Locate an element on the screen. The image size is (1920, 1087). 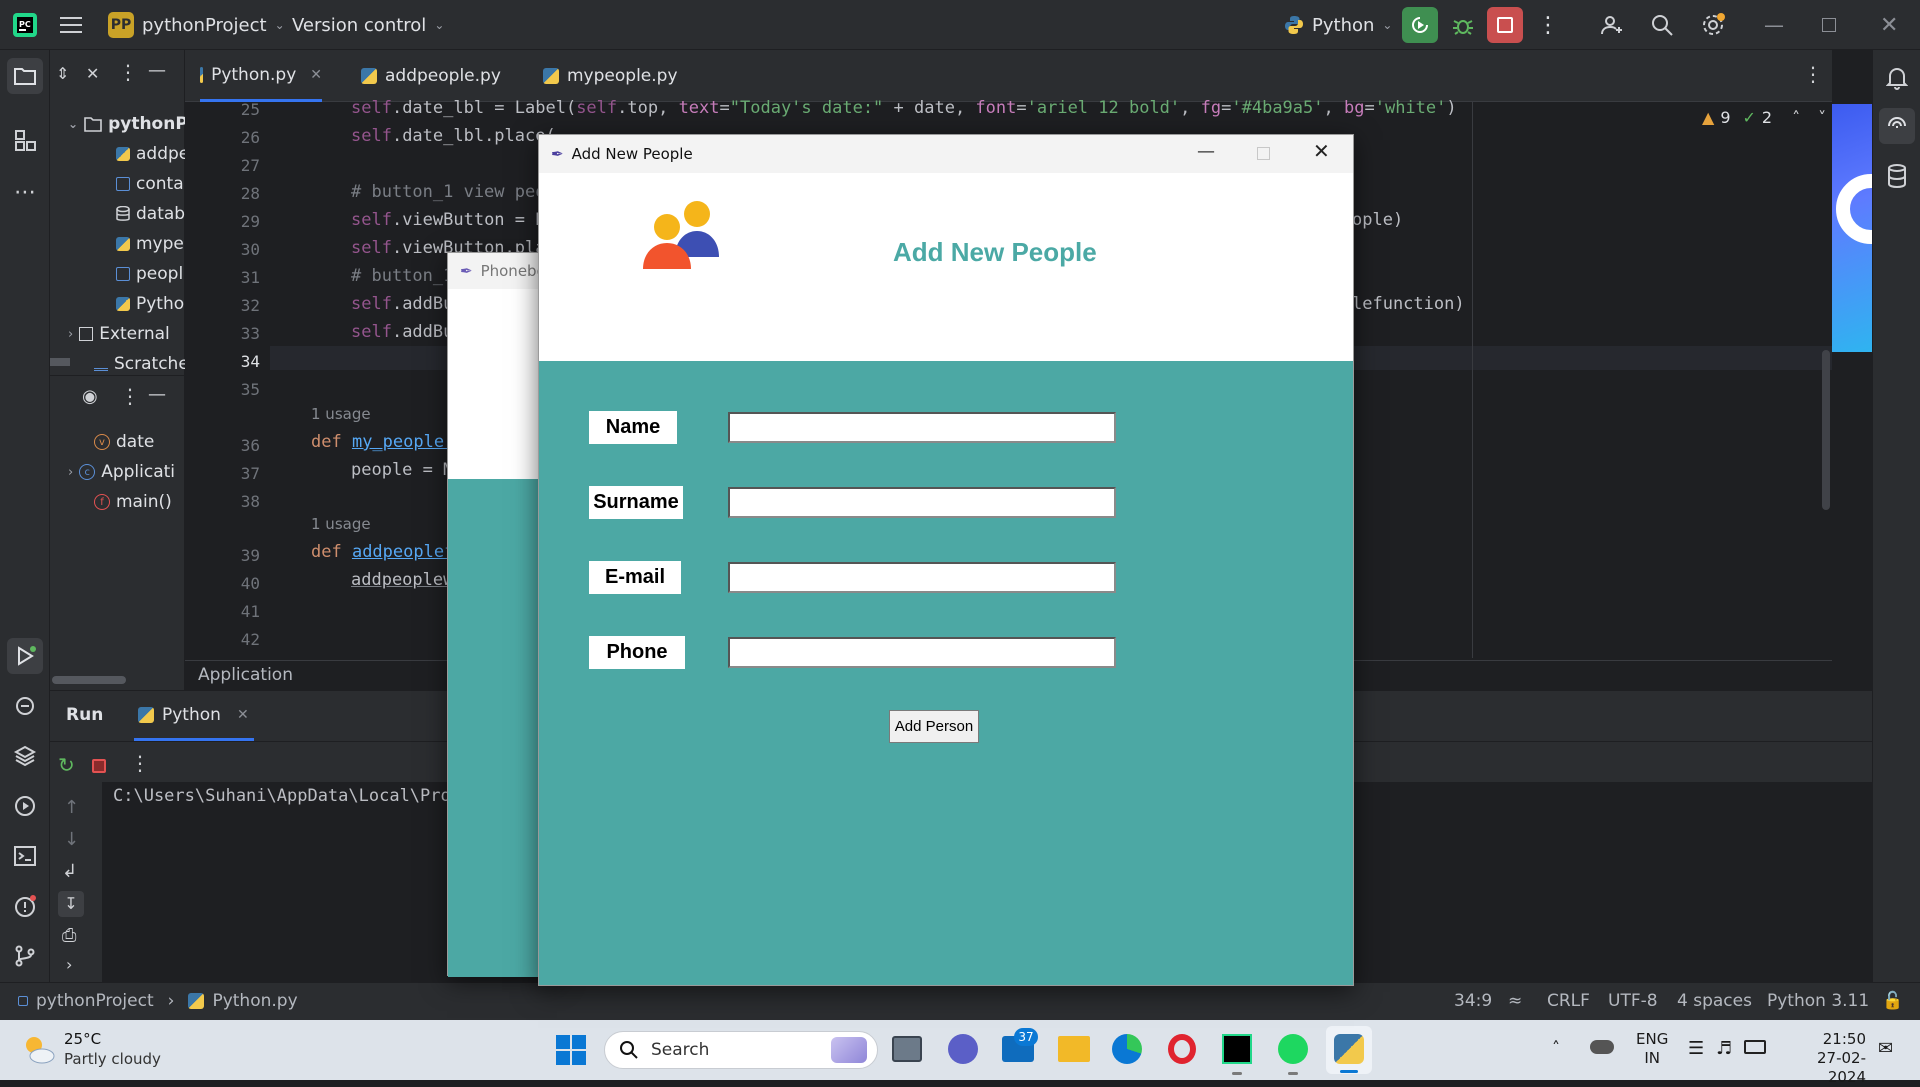
onedrive-cloud-icon is located at coordinates (1602, 1047).